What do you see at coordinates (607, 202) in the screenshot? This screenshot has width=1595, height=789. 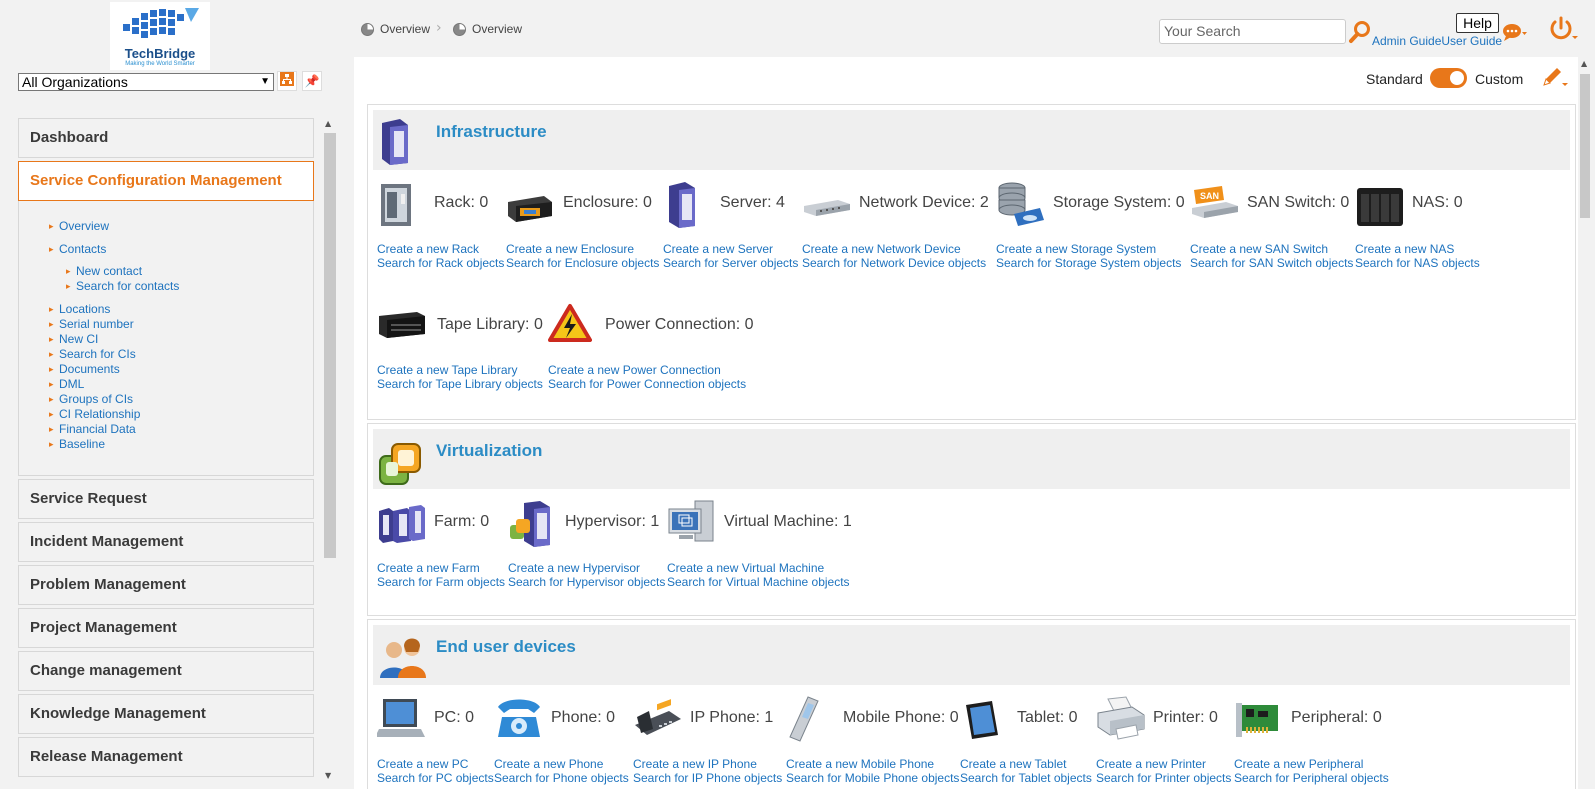 I see `enclosure-count: Enclosure: 0` at bounding box center [607, 202].